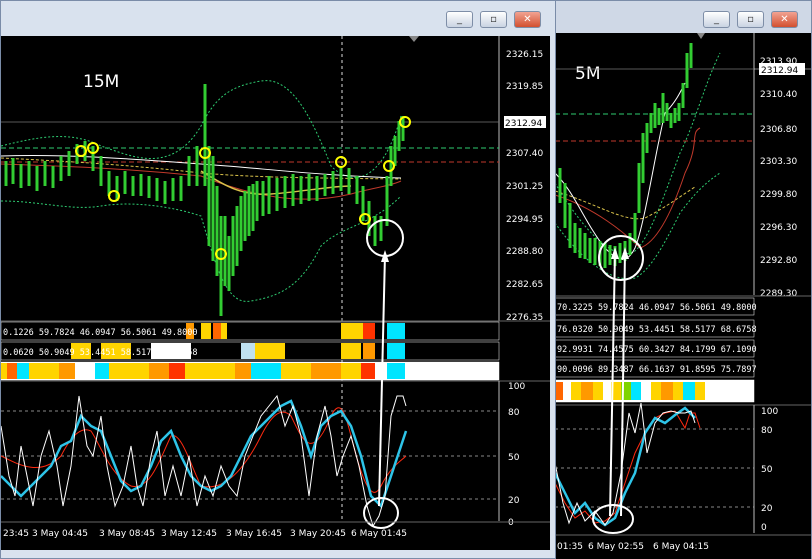 This screenshot has height=559, width=812. Describe the element at coordinates (189, 534) in the screenshot. I see `svg-text: 3 May 12:45` at that location.